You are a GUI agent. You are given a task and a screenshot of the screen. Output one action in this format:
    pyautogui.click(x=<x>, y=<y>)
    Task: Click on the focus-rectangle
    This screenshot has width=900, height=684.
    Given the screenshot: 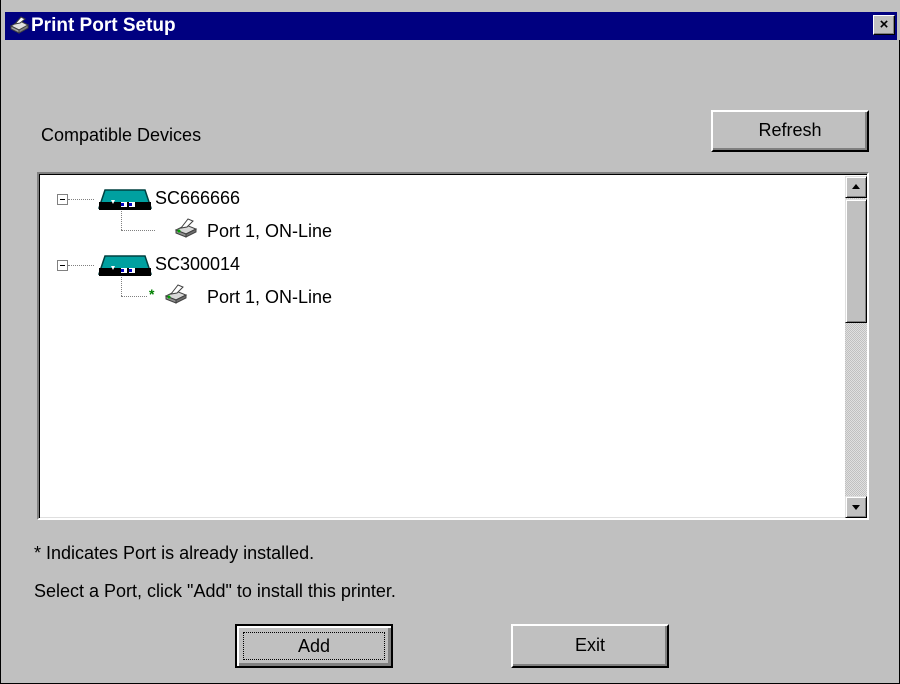 What is the action you would take?
    pyautogui.click(x=314, y=646)
    